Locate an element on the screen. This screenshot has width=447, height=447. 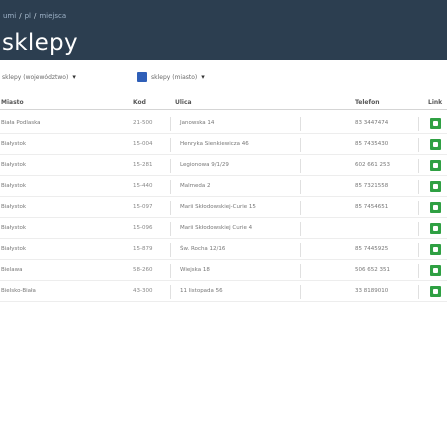
cell-street: Legionowa 9/1/29 is located at coordinates (204, 165).